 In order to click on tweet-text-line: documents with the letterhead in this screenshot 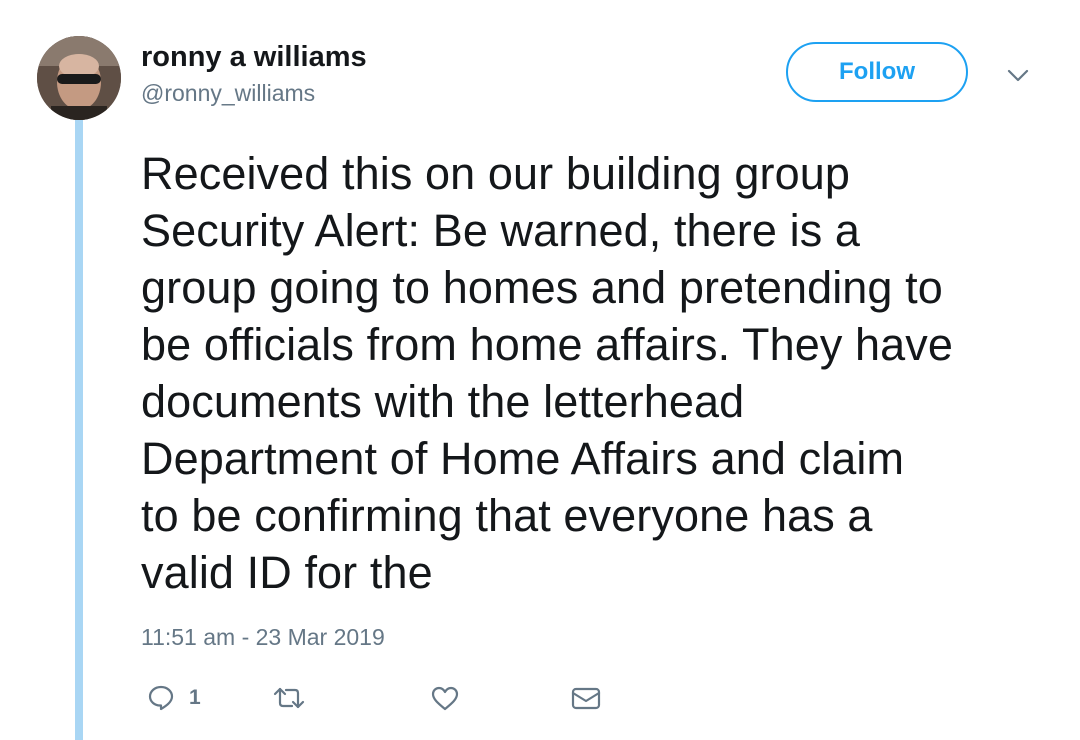, I will do `click(443, 401)`.